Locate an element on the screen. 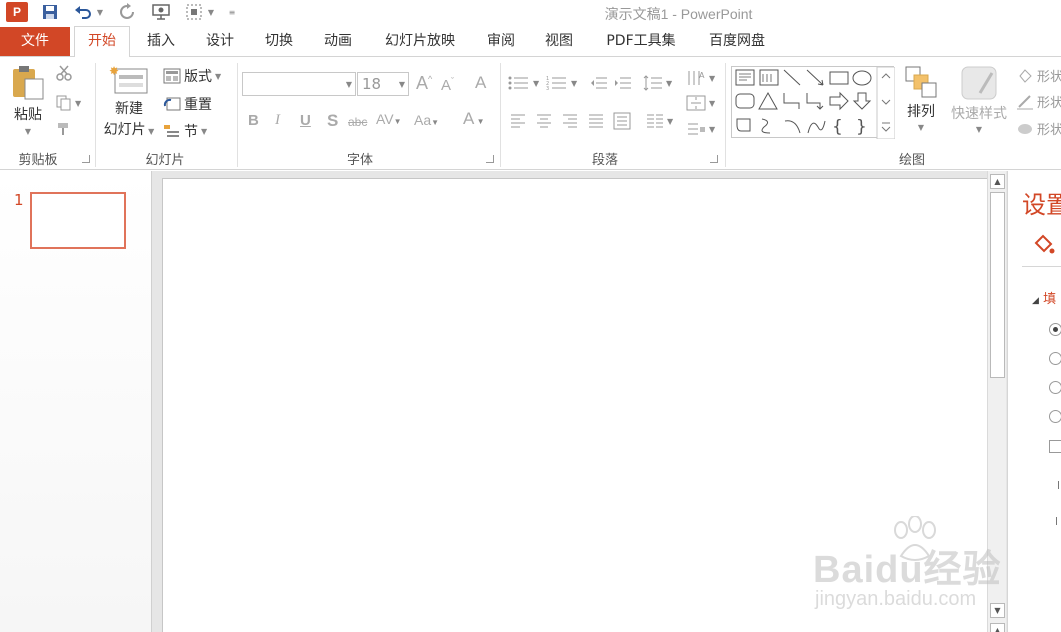 This screenshot has height=632, width=1061. justify-icon is located at coordinates (596, 121).